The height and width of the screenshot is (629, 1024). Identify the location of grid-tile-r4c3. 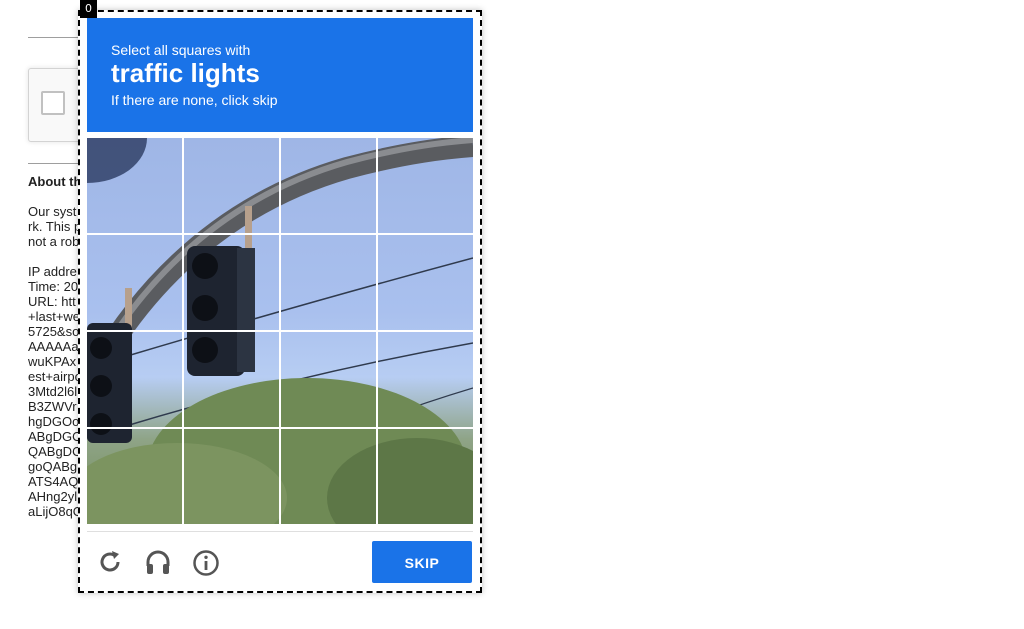
(328, 476).